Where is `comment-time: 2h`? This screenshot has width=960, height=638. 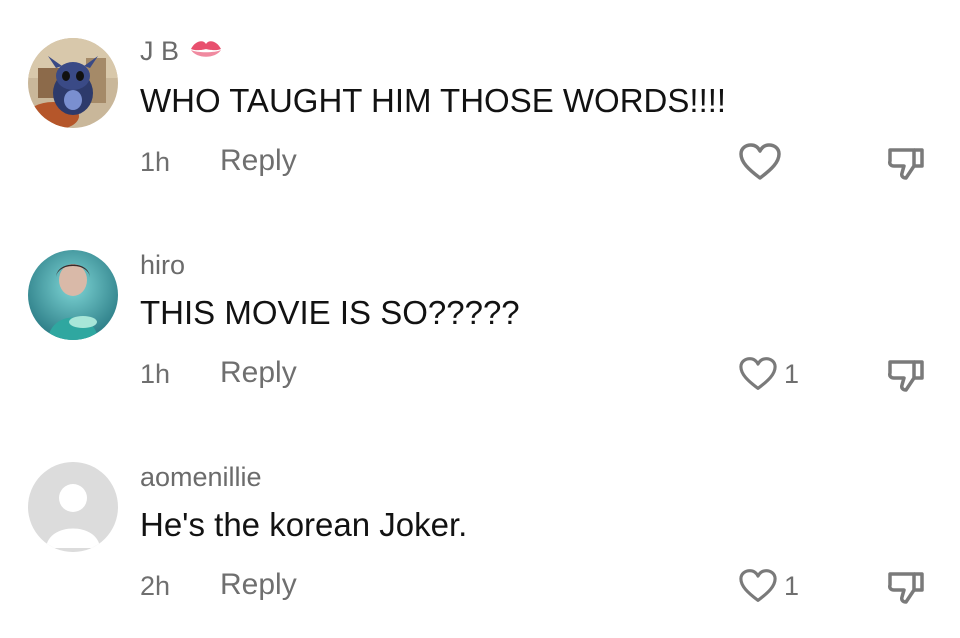 comment-time: 2h is located at coordinates (155, 586).